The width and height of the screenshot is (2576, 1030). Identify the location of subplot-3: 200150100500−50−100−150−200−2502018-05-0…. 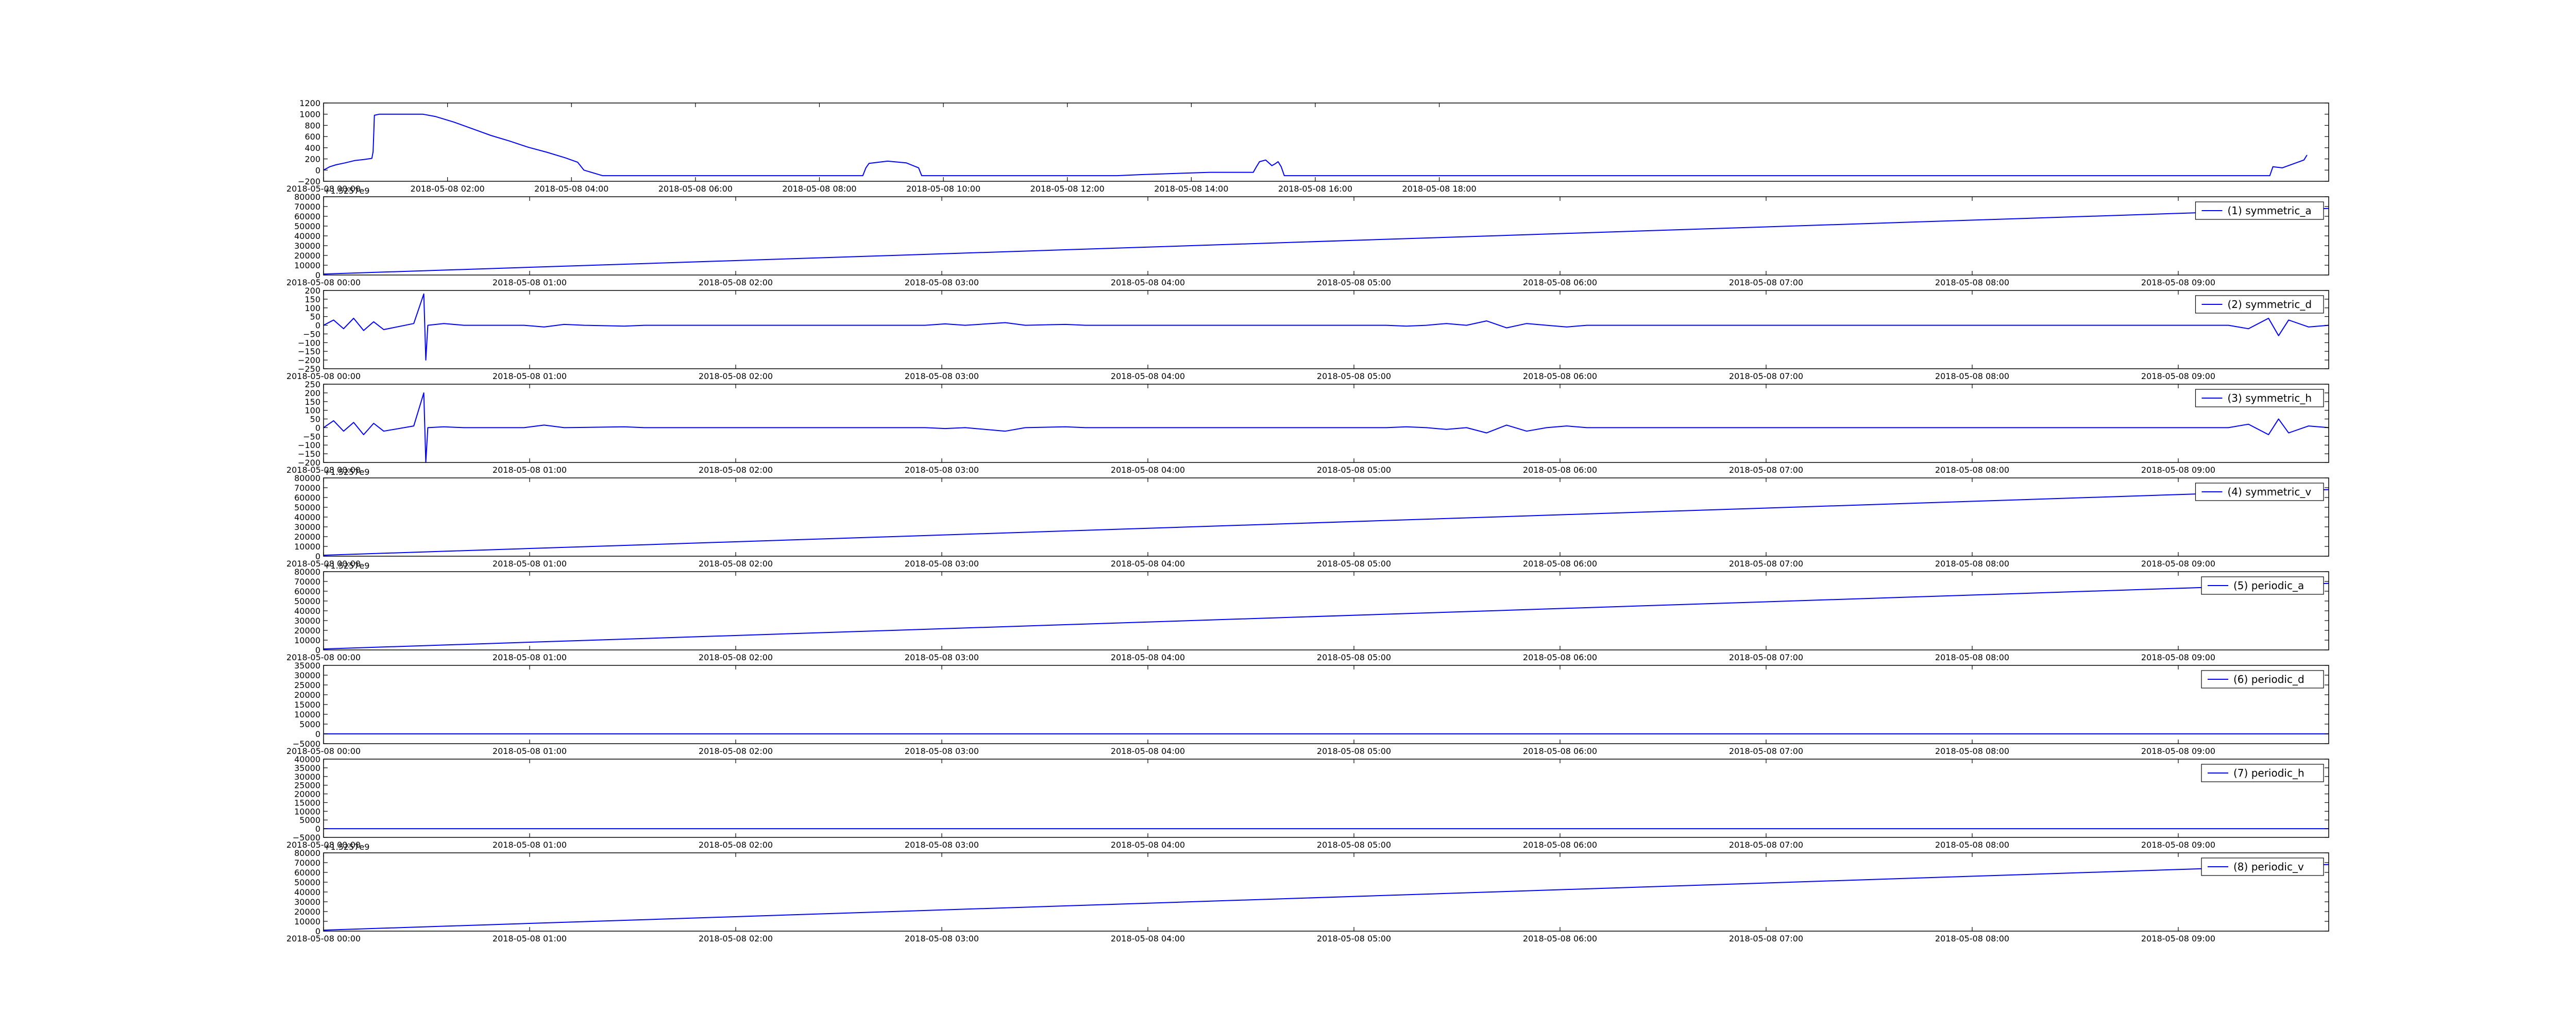
(1307, 333).